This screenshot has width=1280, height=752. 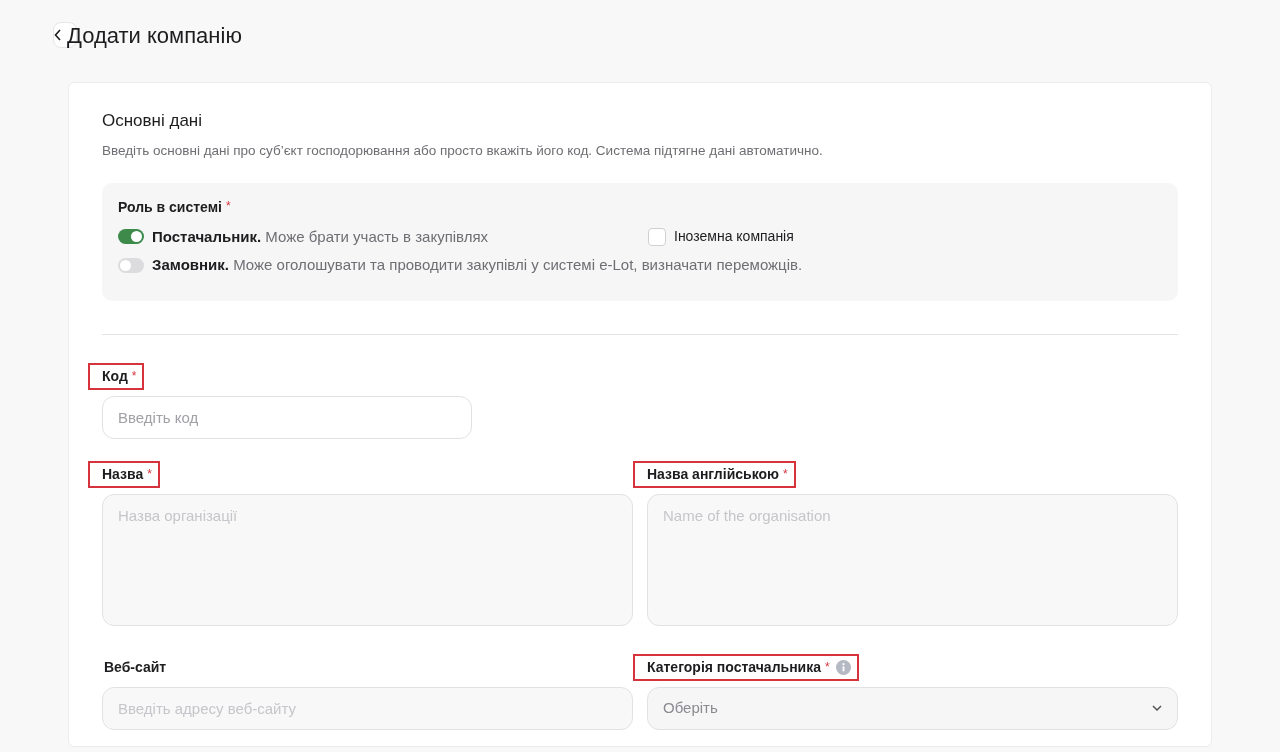 What do you see at coordinates (713, 474) in the screenshot?
I see `field-label: Назва англійською` at bounding box center [713, 474].